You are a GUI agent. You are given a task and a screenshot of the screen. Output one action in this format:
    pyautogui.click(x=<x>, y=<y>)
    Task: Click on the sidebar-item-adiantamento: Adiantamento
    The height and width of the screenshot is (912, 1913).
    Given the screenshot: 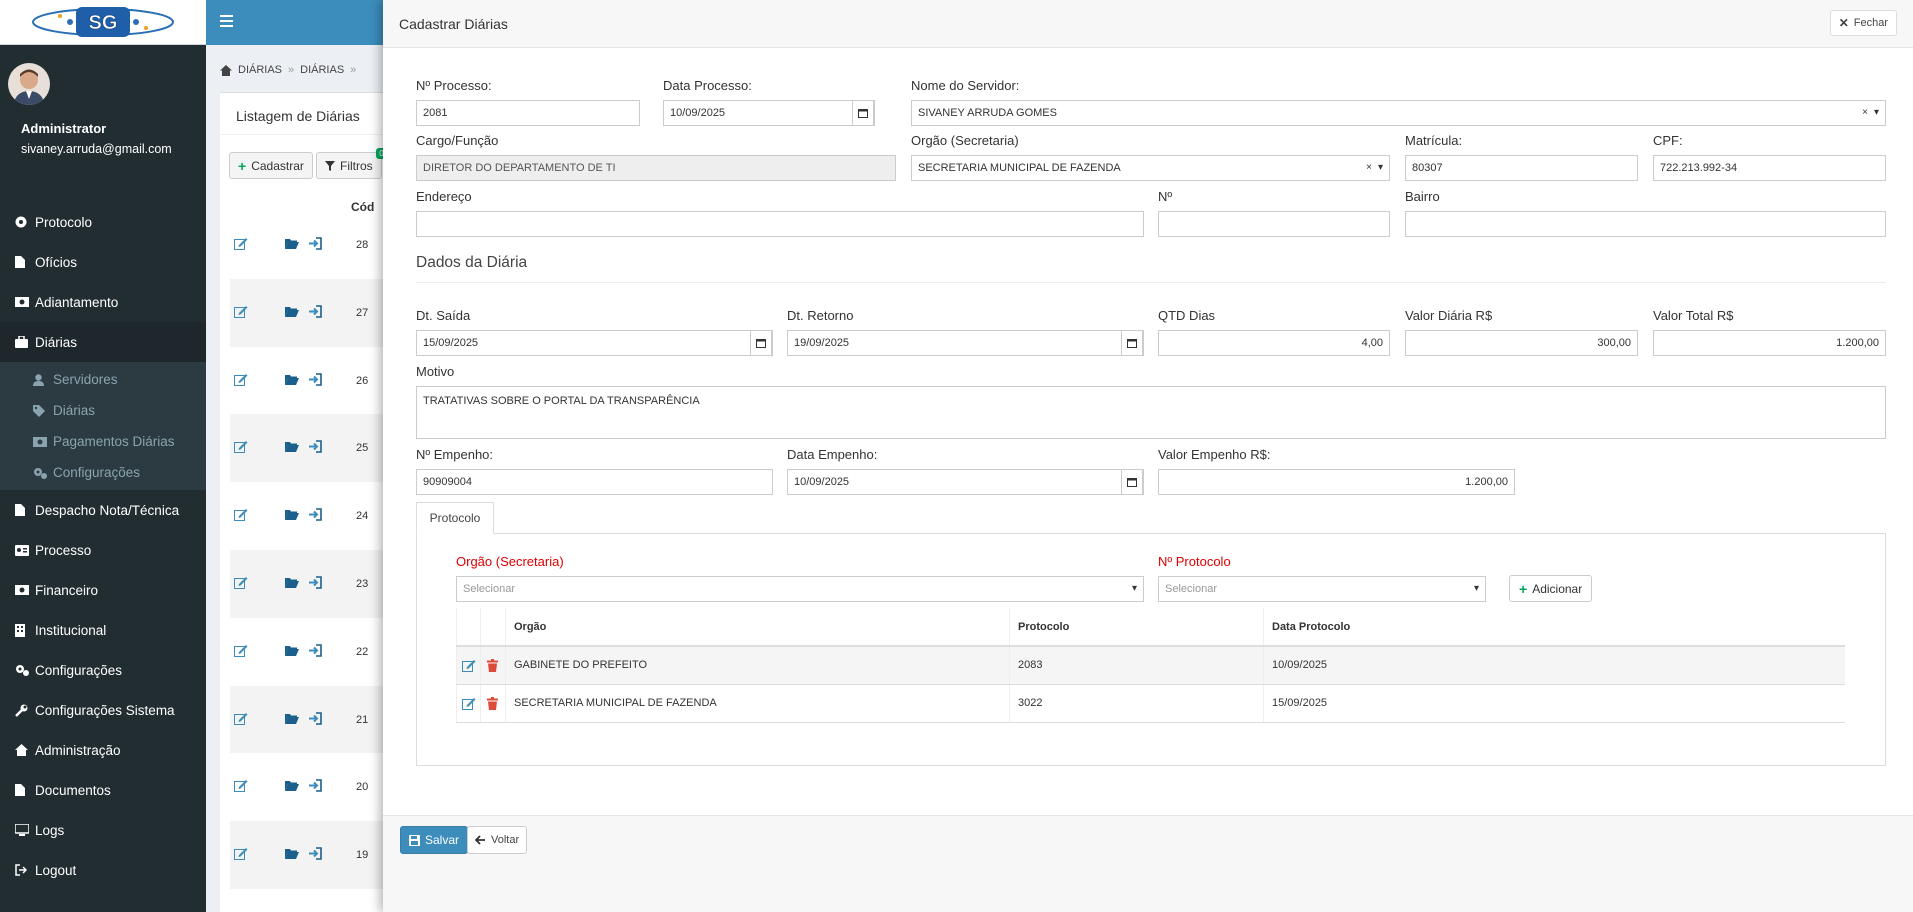 What is the action you would take?
    pyautogui.click(x=103, y=302)
    